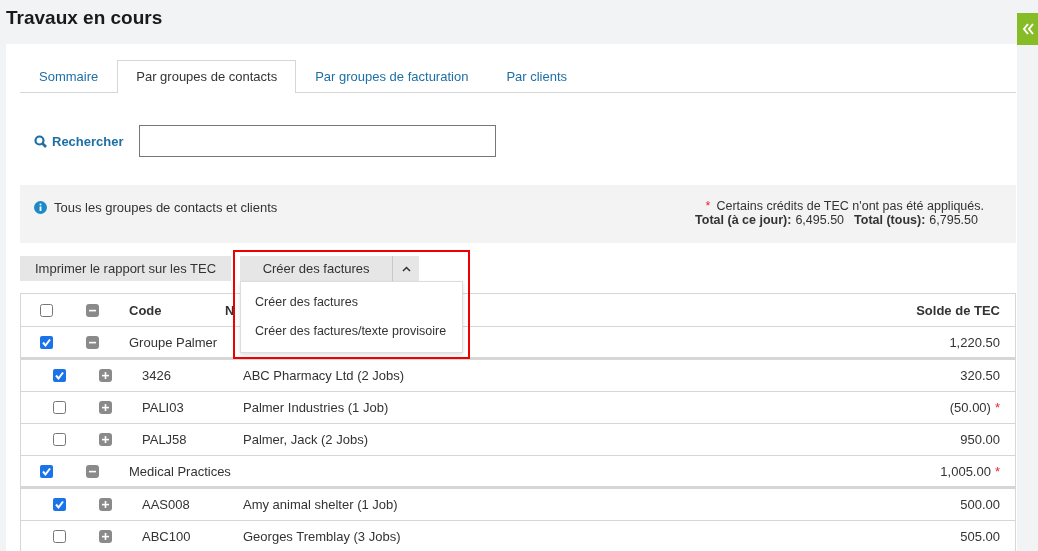 This screenshot has width=1038, height=551. What do you see at coordinates (965, 310) in the screenshot?
I see `column-header: Solde de TEC` at bounding box center [965, 310].